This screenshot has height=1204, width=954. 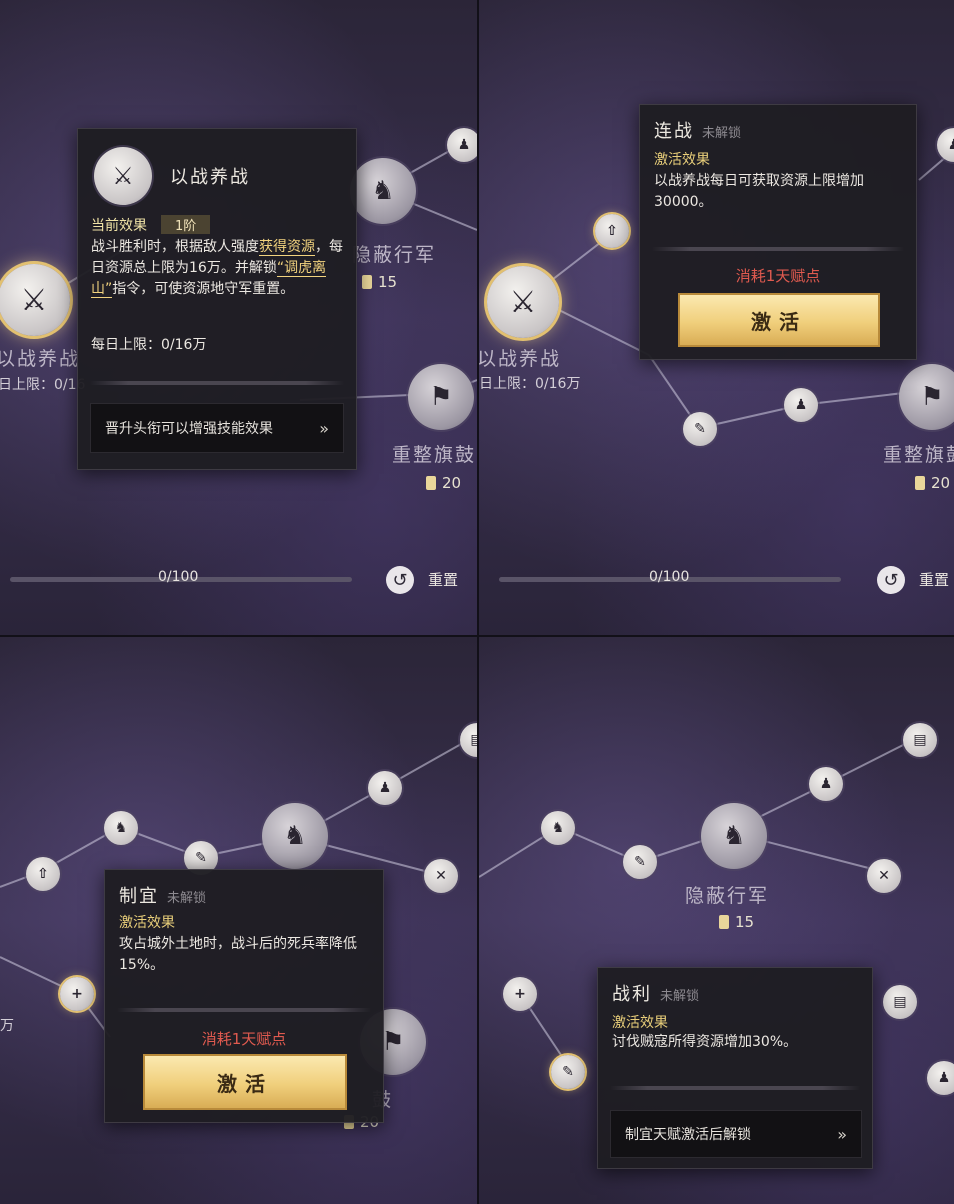 I want to click on tier-badge: 1阶, so click(x=186, y=224).